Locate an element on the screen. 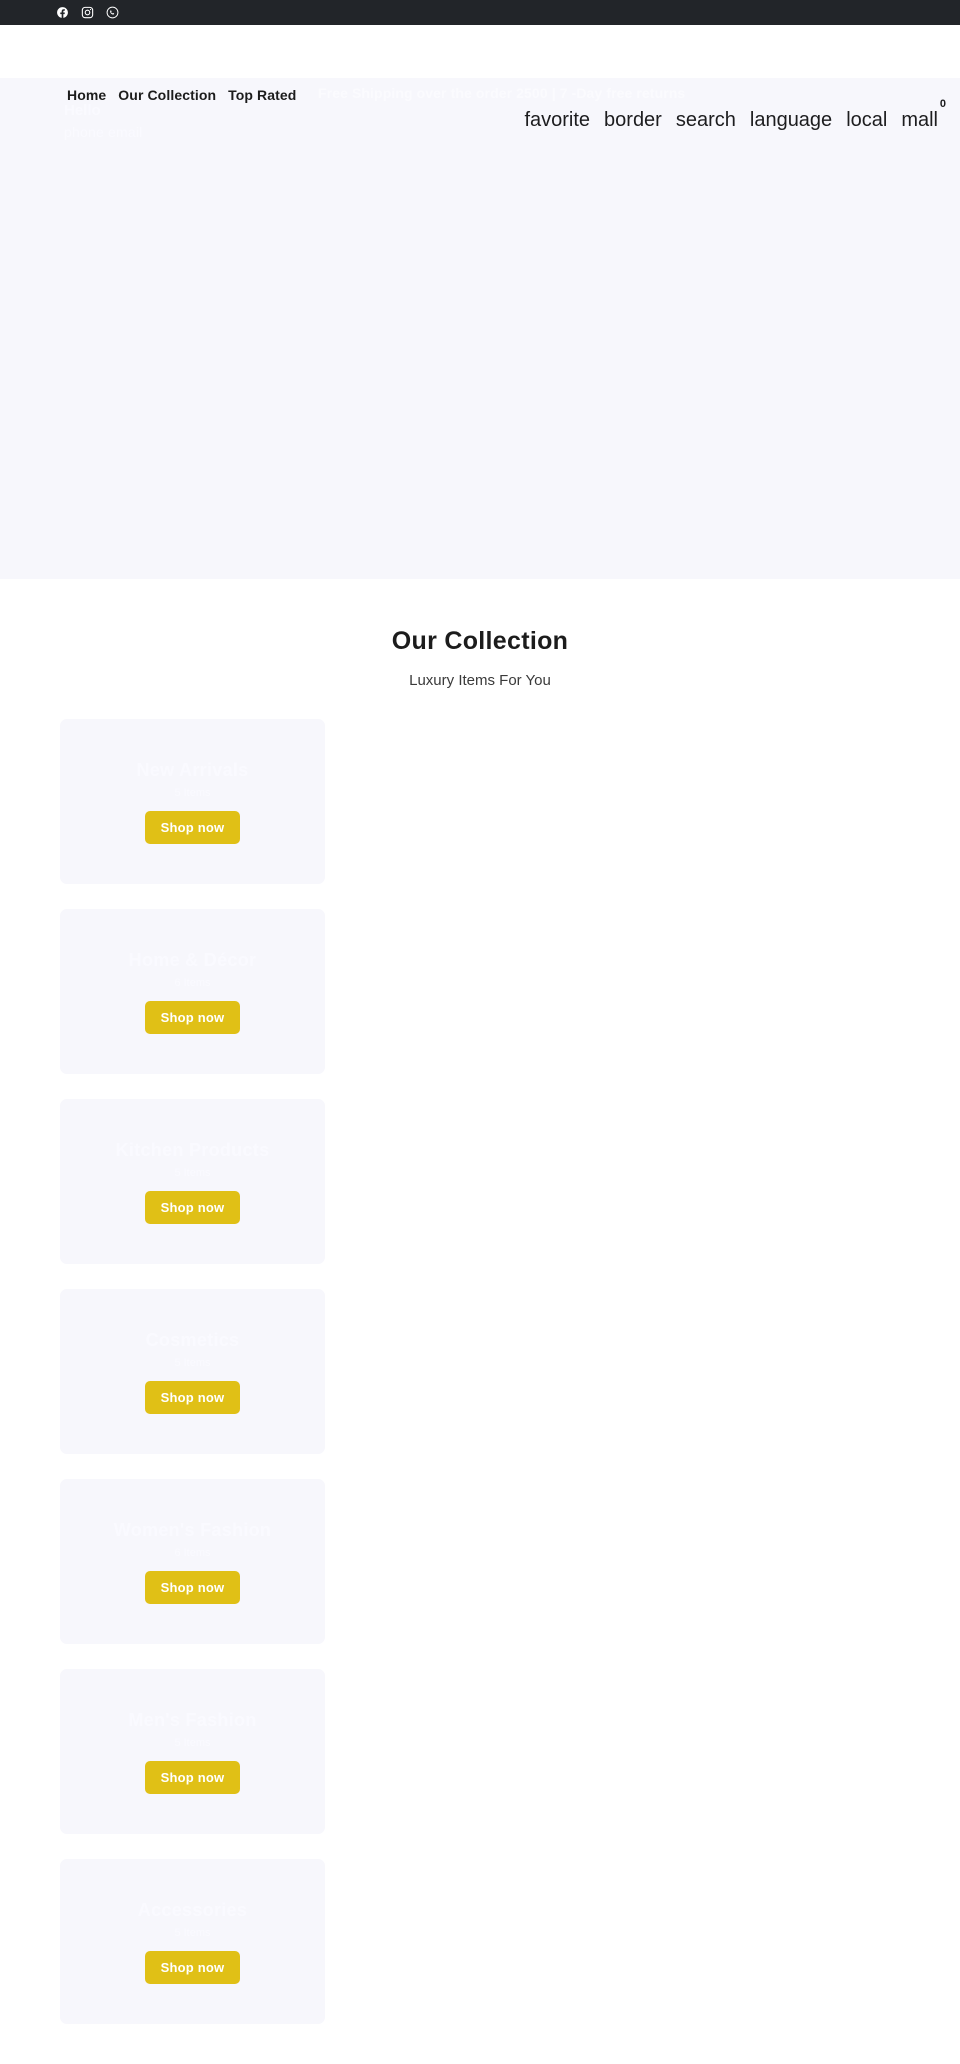 Image resolution: width=960 pixels, height=2064 pixels. card-title: Home & Décor is located at coordinates (192, 959).